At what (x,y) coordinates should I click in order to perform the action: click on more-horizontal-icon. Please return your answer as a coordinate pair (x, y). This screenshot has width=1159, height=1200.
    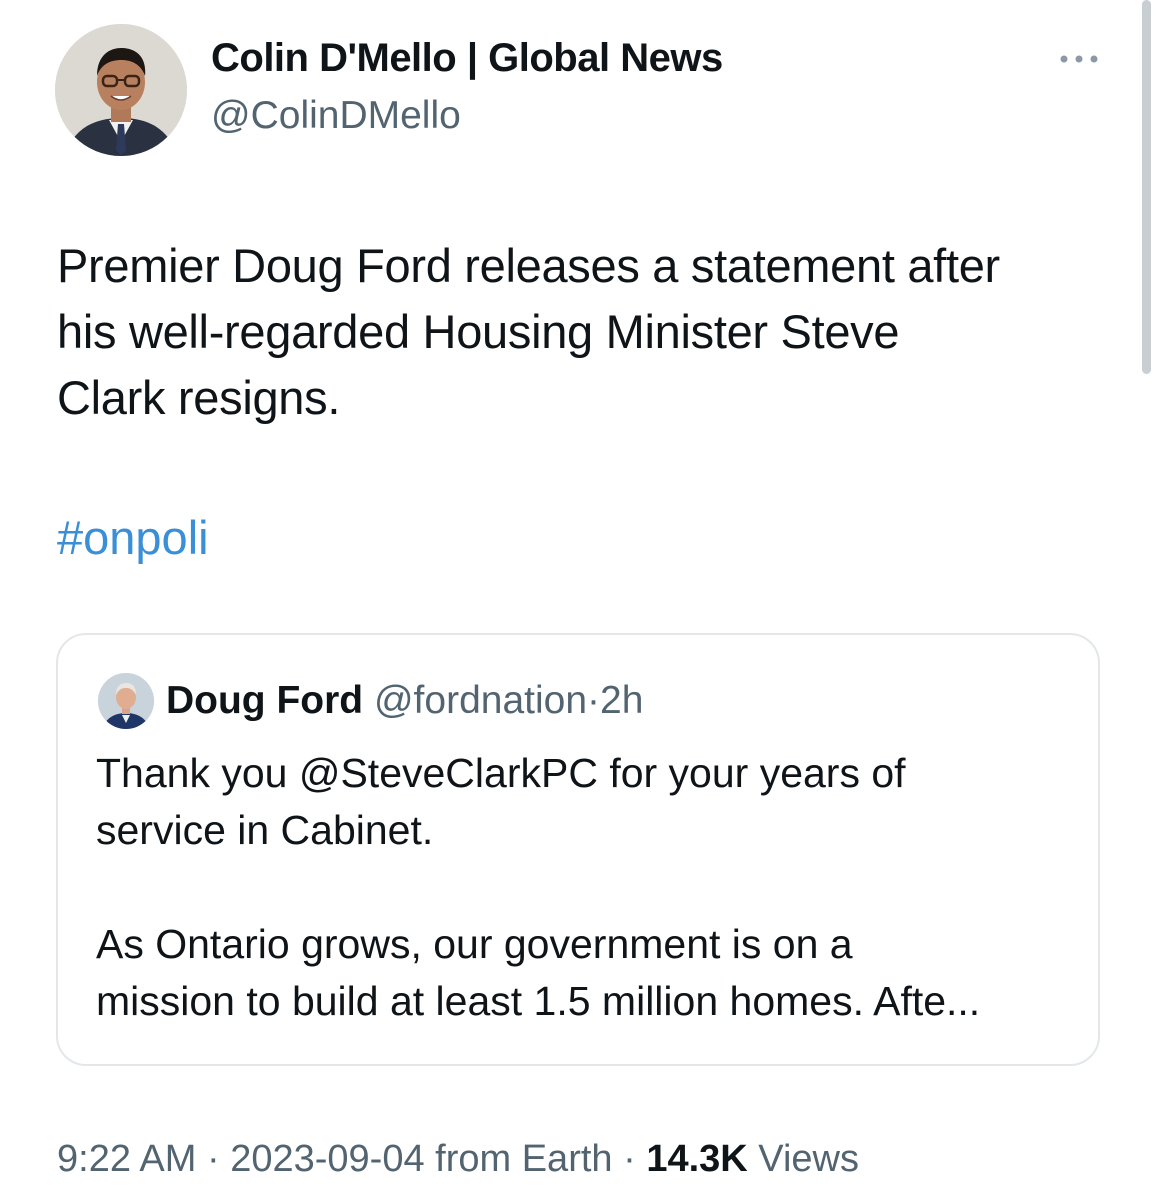
    Looking at the image, I should click on (1079, 59).